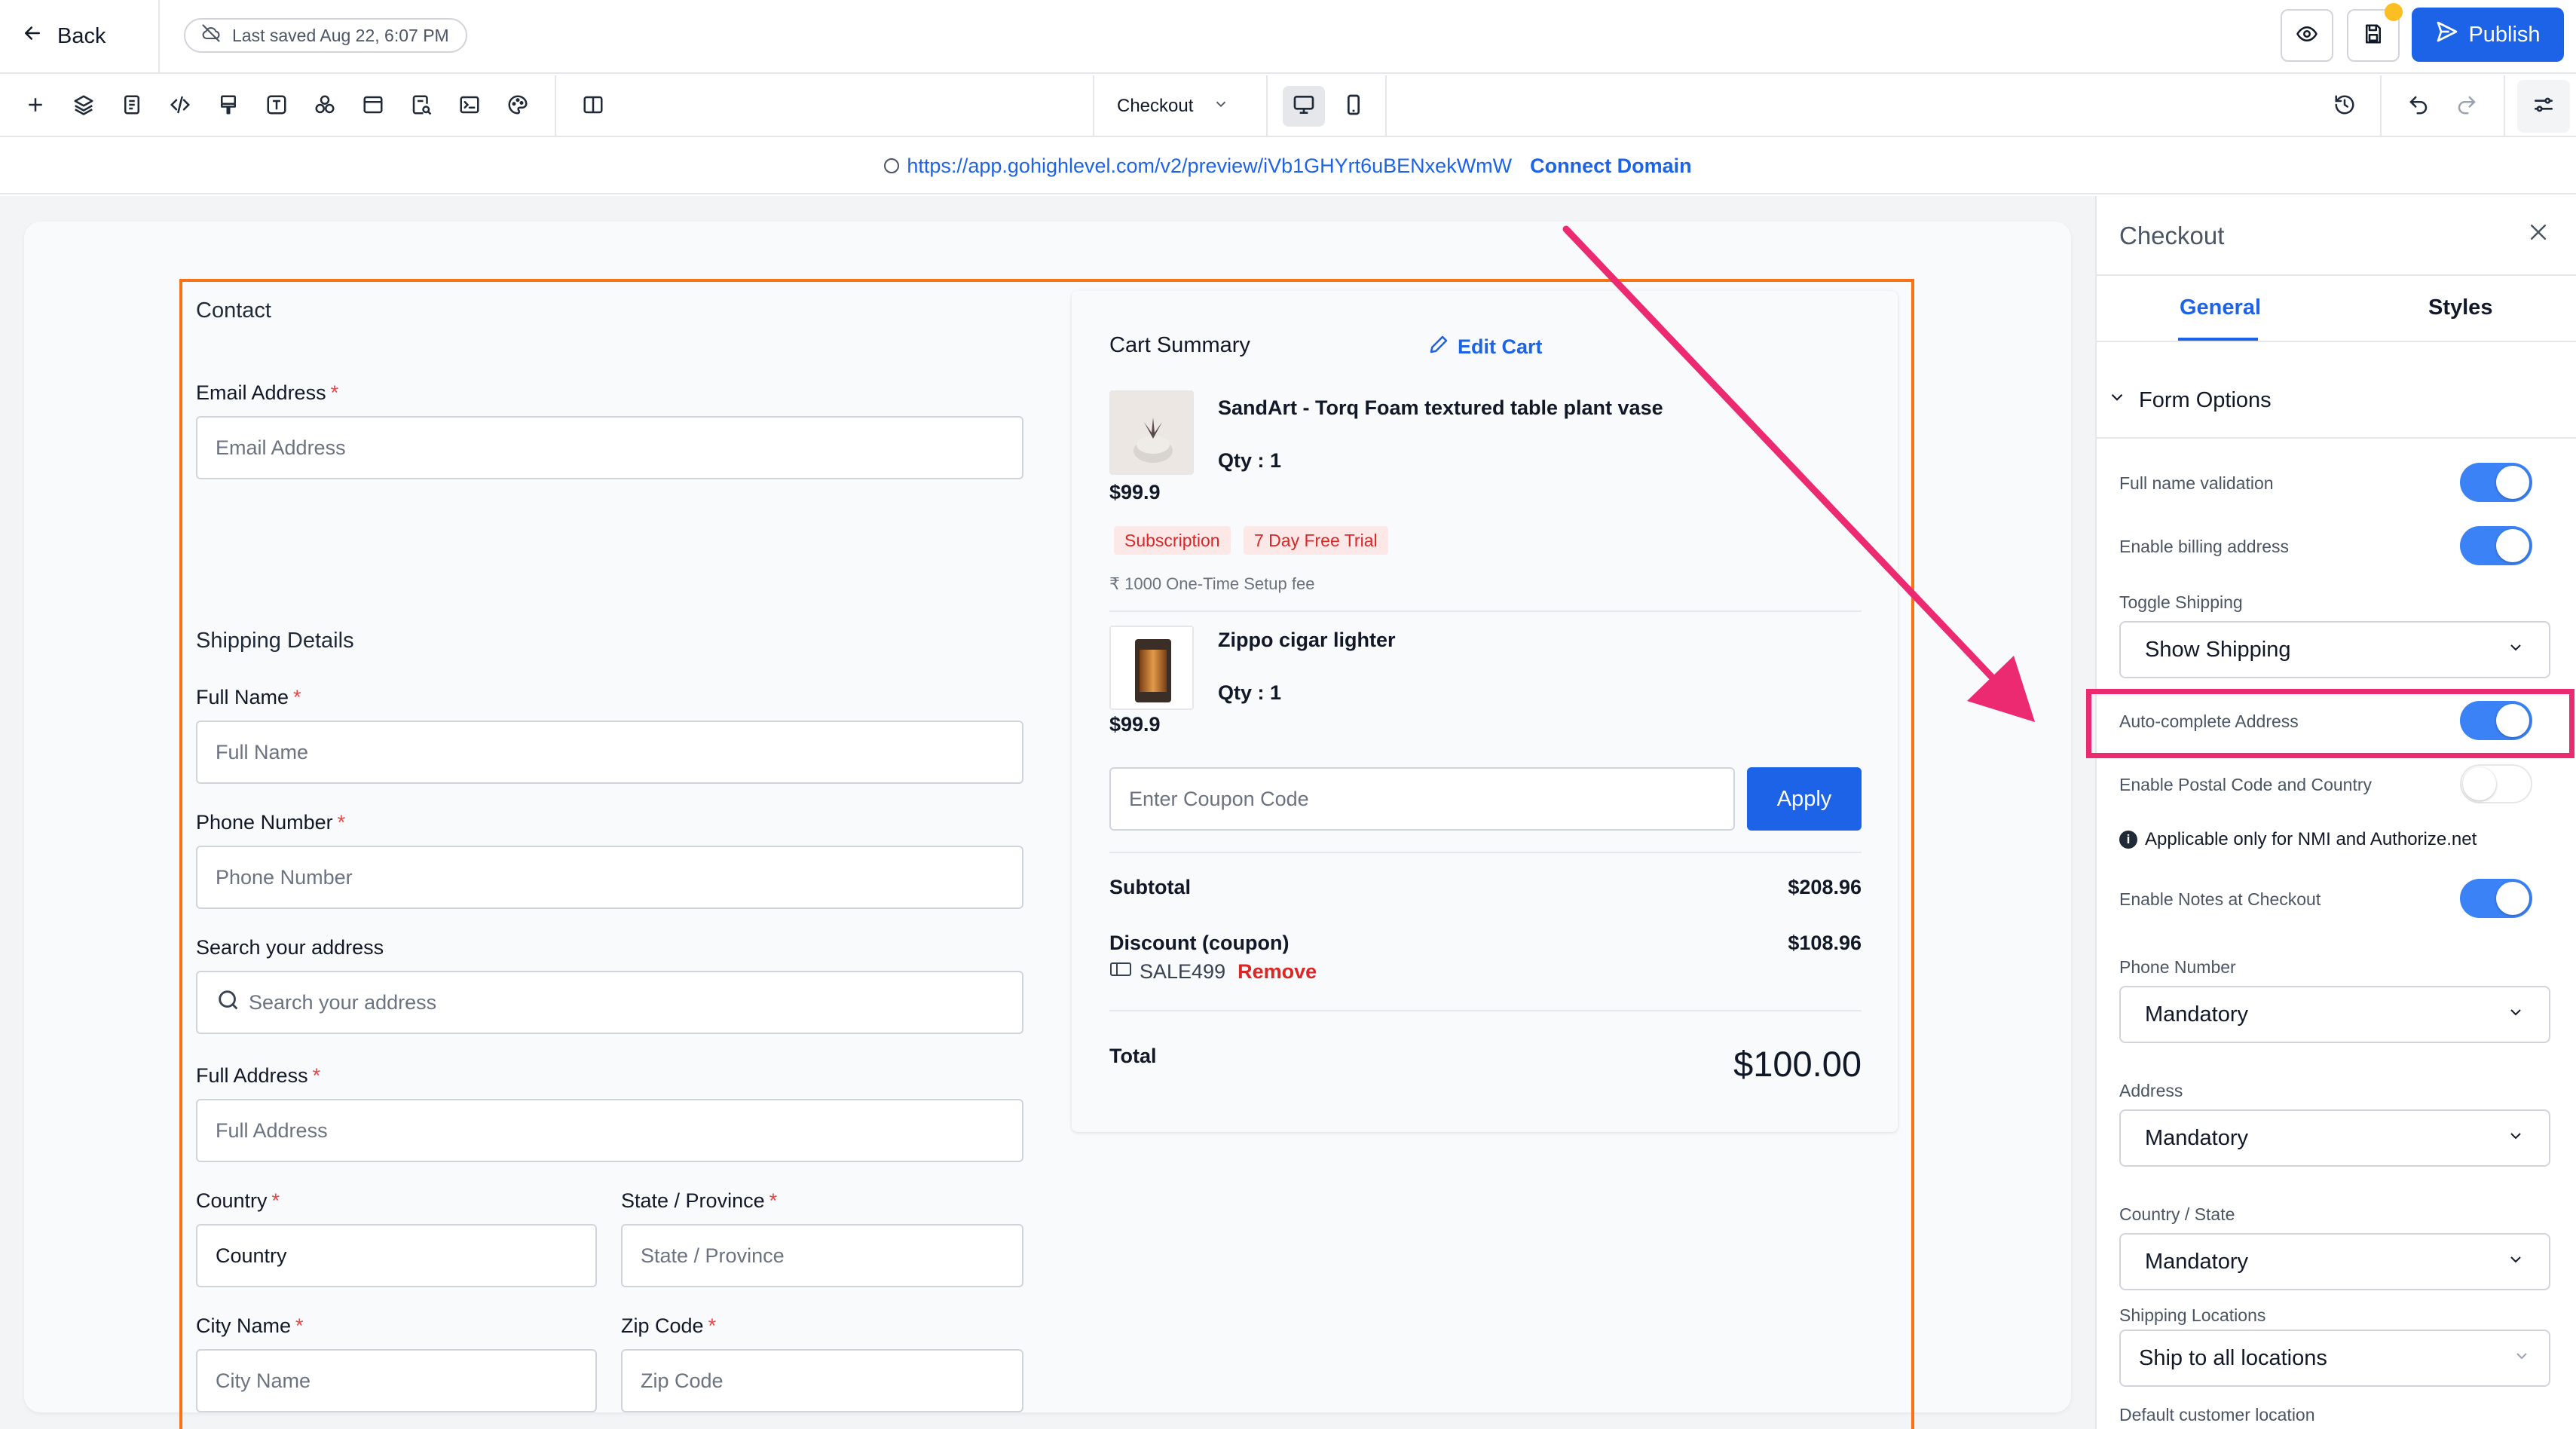 Image resolution: width=2576 pixels, height=1429 pixels. What do you see at coordinates (1316, 540) in the screenshot?
I see `free-trial-badge: 7 Day Free Trial` at bounding box center [1316, 540].